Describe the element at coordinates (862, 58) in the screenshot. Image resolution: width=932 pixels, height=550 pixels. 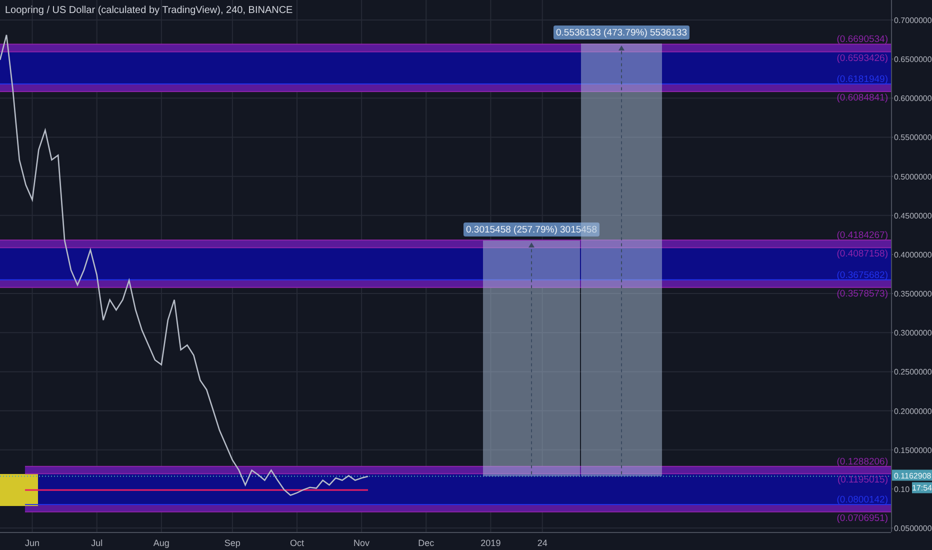
I see `price-level-label: (0.6593426)` at that location.